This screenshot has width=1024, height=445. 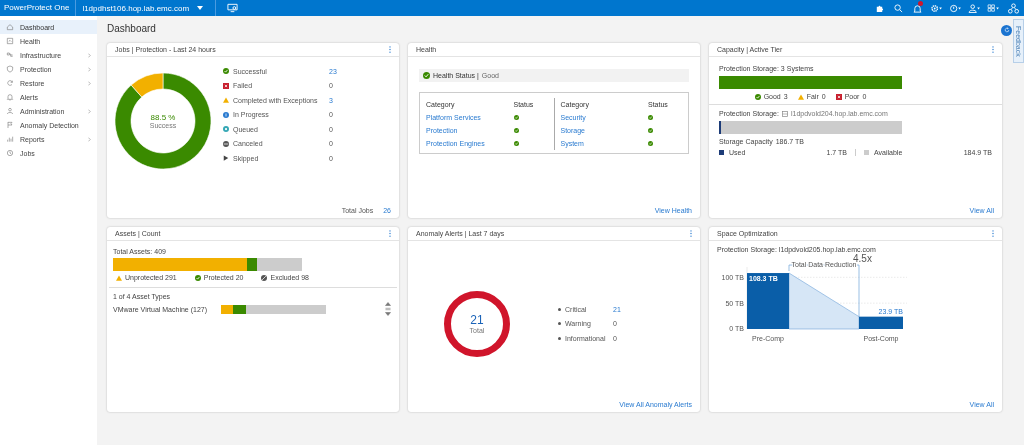 What do you see at coordinates (993, 8) in the screenshot?
I see `apps-icon` at bounding box center [993, 8].